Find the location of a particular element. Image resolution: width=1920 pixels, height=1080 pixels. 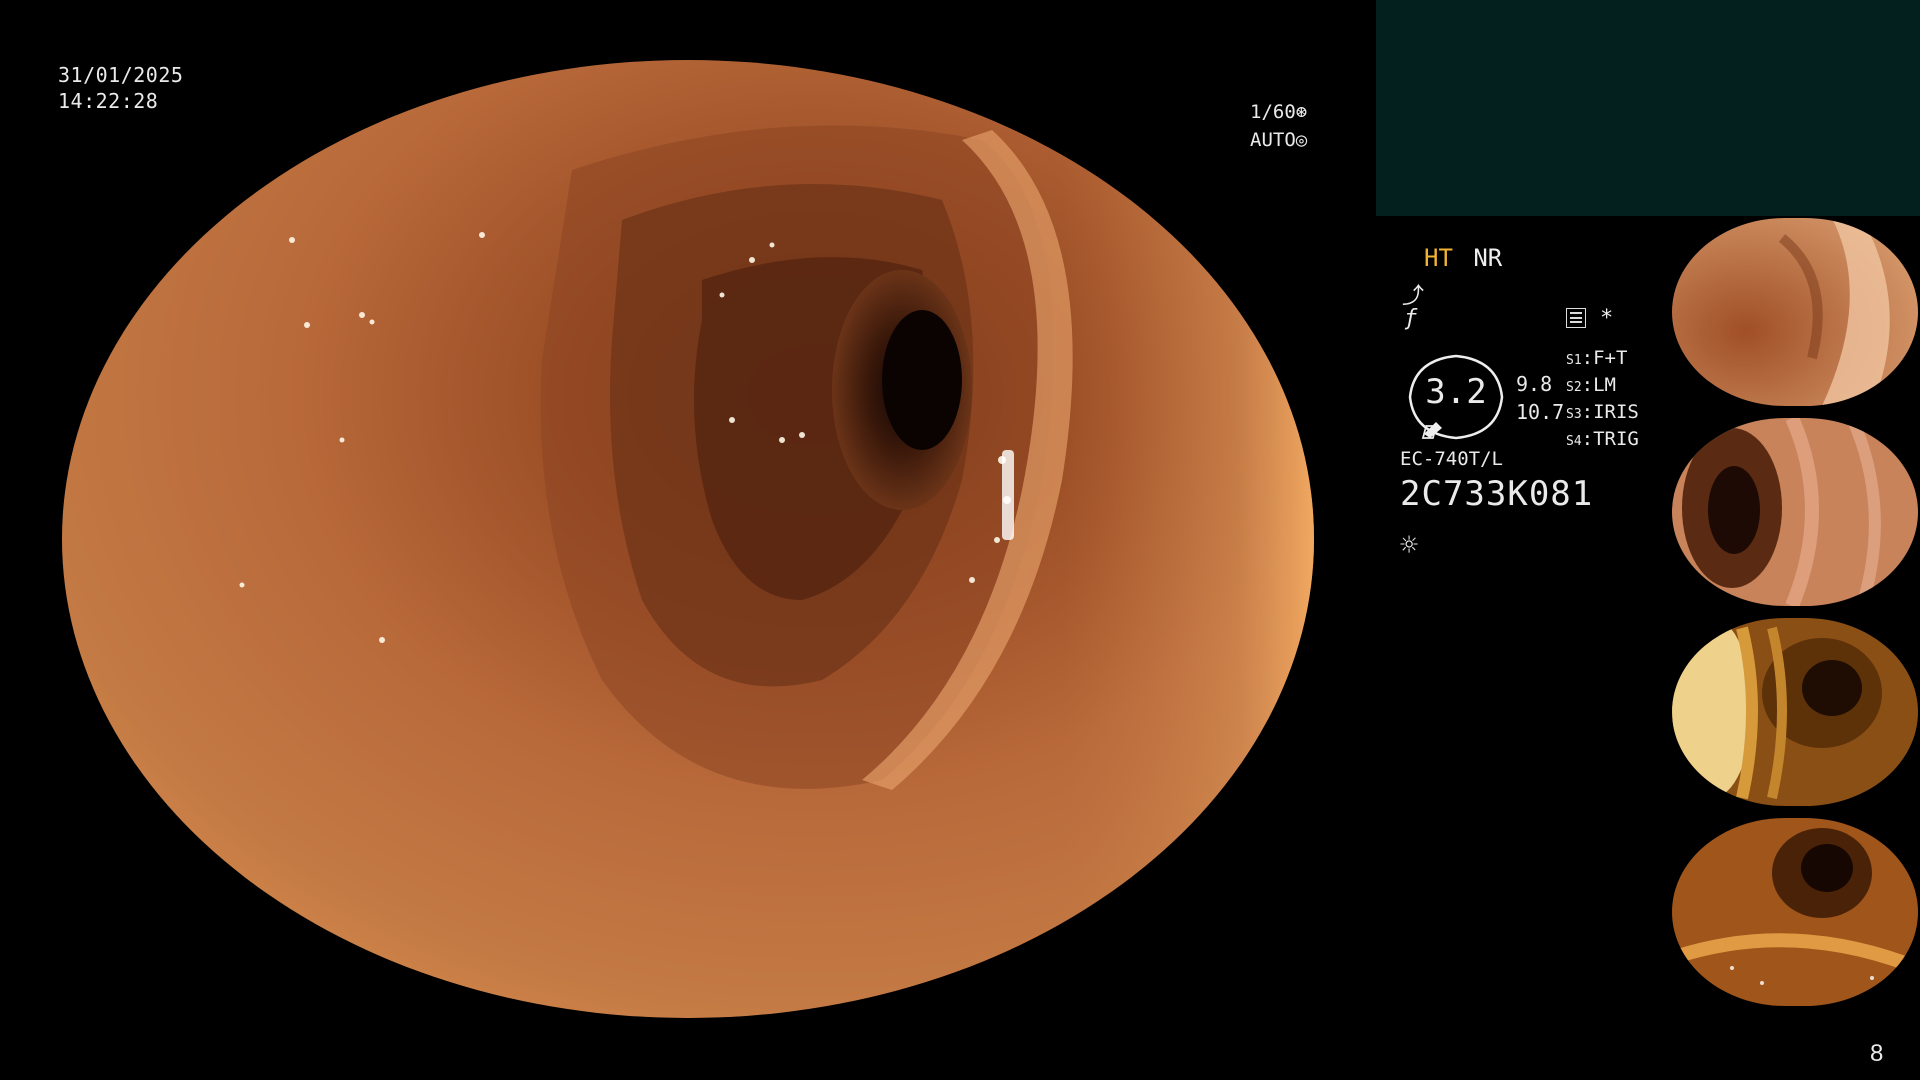

date-time-block: 31/01/2025 14:22:28 is located at coordinates (120, 88).